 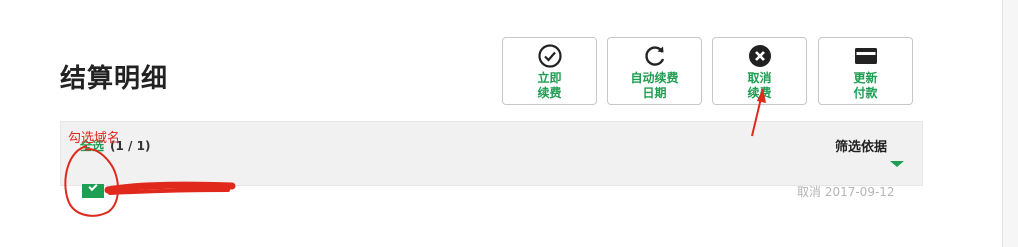 What do you see at coordinates (91, 181) in the screenshot?
I see `annotation-circle` at bounding box center [91, 181].